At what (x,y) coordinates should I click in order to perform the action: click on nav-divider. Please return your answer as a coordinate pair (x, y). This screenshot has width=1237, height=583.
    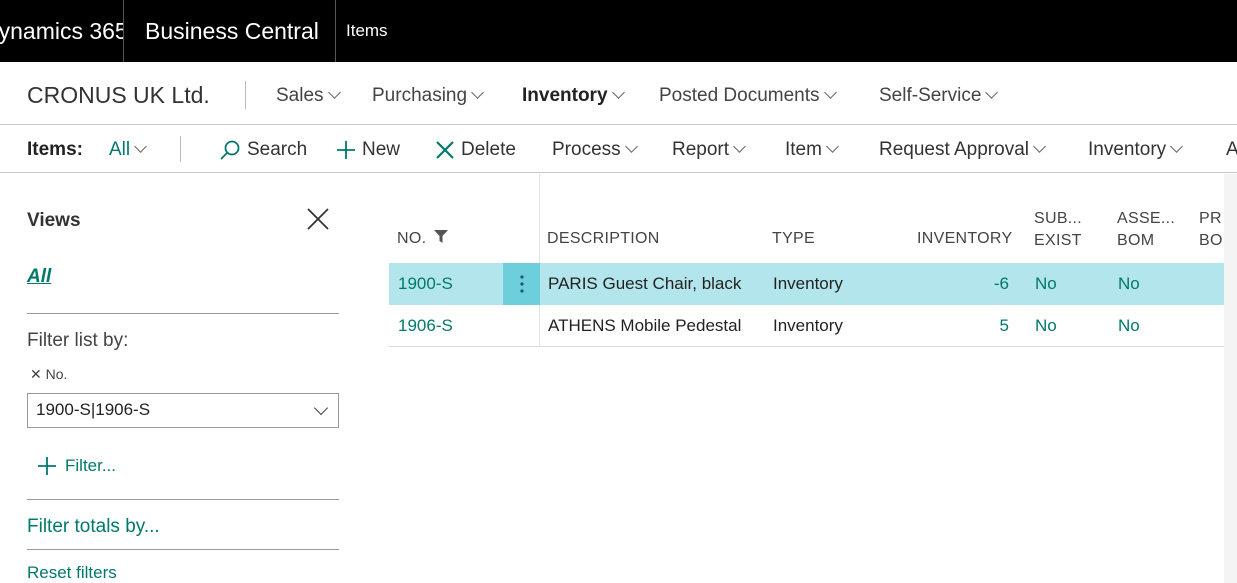
    Looking at the image, I should click on (245, 95).